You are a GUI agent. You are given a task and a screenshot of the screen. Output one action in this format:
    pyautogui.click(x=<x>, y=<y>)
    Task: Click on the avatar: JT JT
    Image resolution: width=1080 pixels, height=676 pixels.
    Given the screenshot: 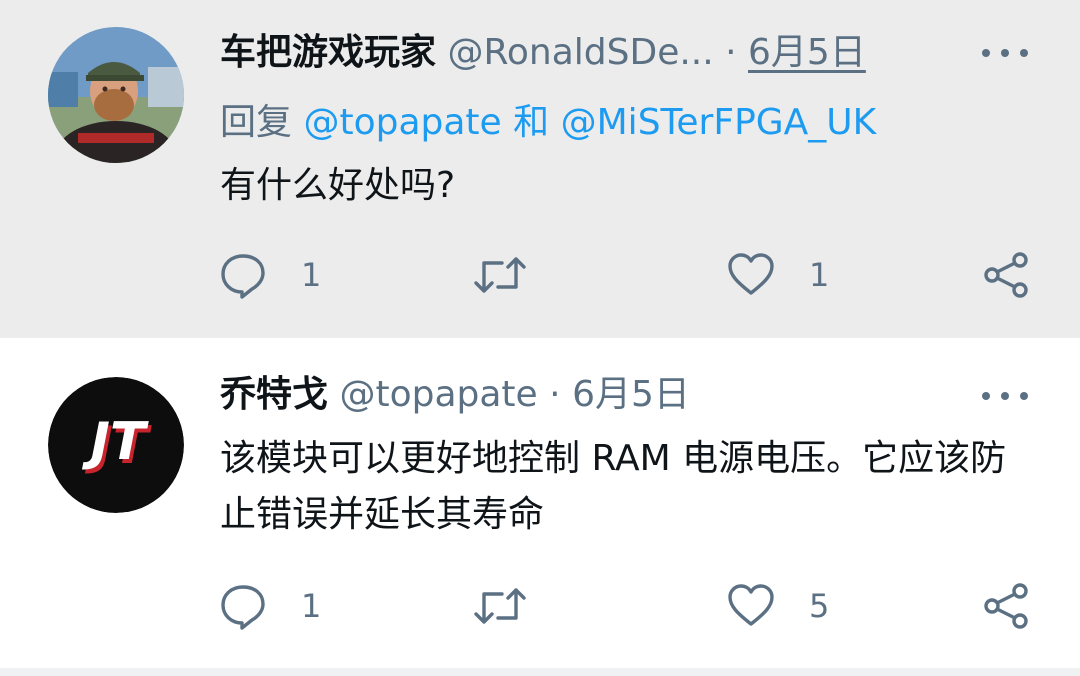 What is the action you would take?
    pyautogui.click(x=116, y=445)
    